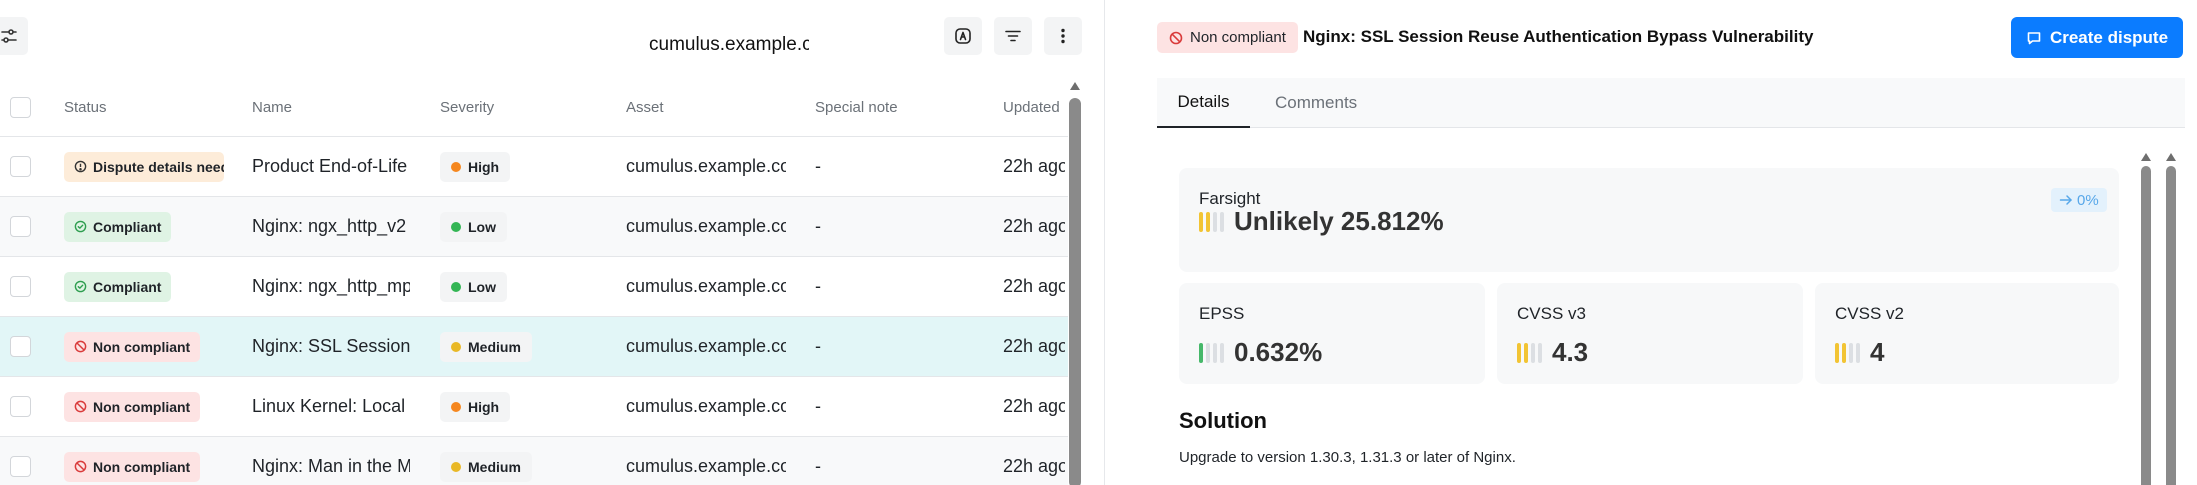 The height and width of the screenshot is (485, 2197). I want to click on more-options-button, so click(1063, 36).